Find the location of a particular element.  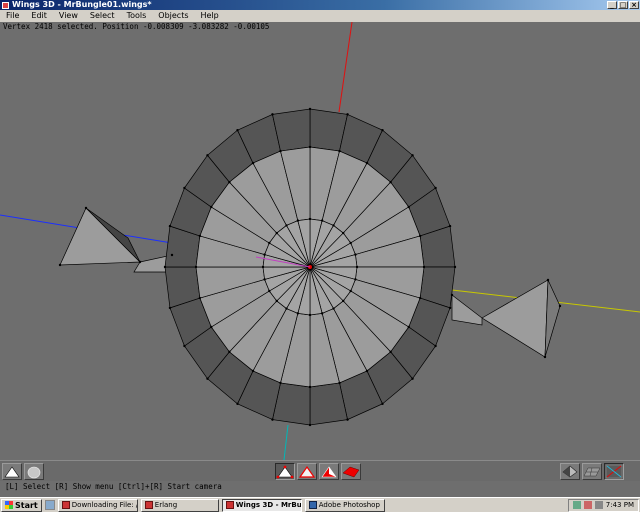

axes-toggle-button is located at coordinates (614, 471).